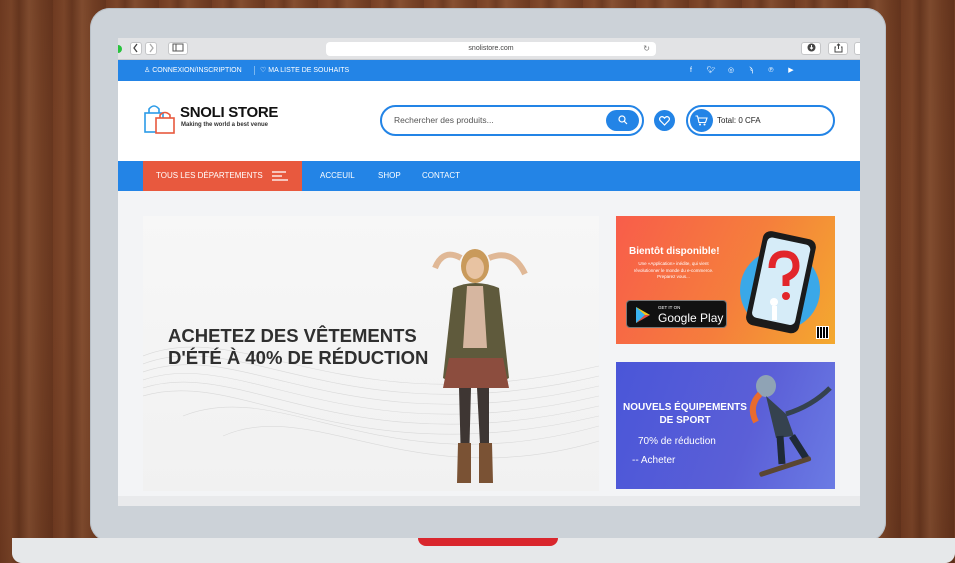  I want to click on window-control-dot, so click(120, 49).